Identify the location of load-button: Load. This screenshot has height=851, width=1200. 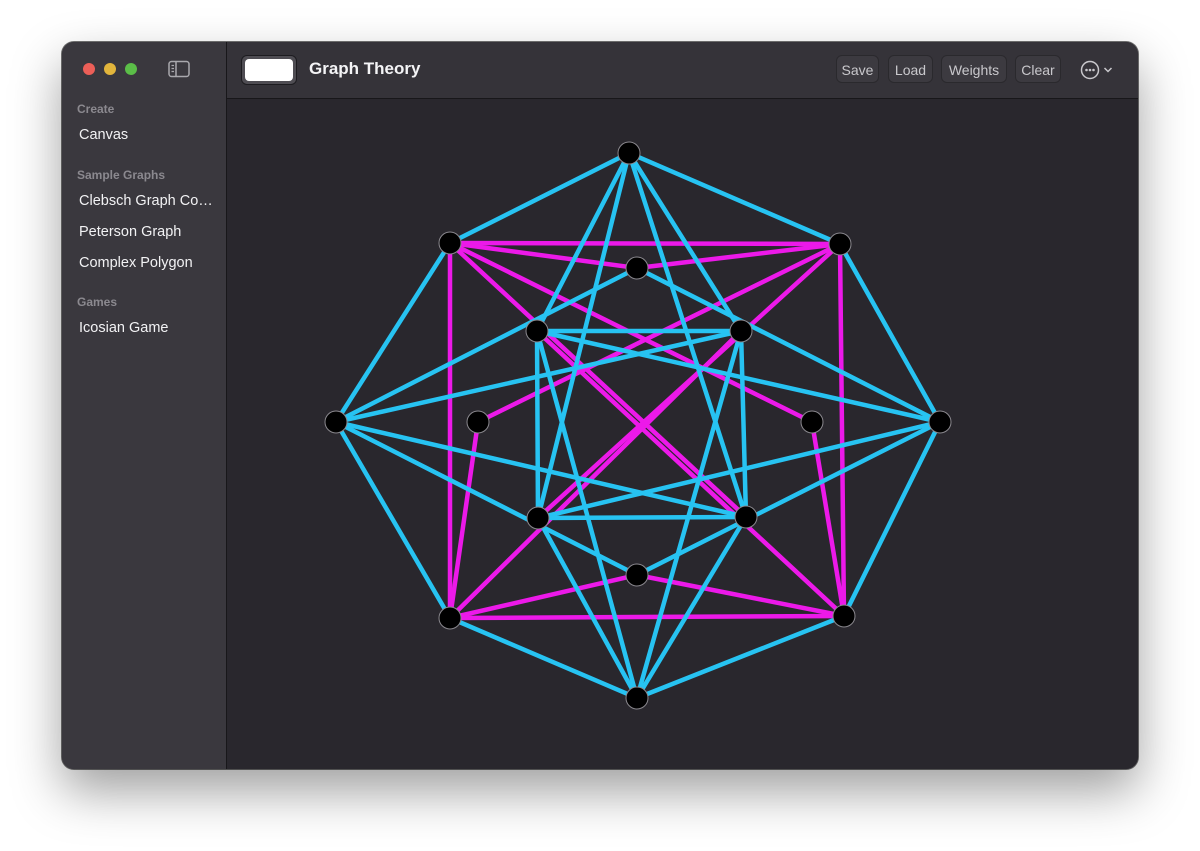
(910, 69).